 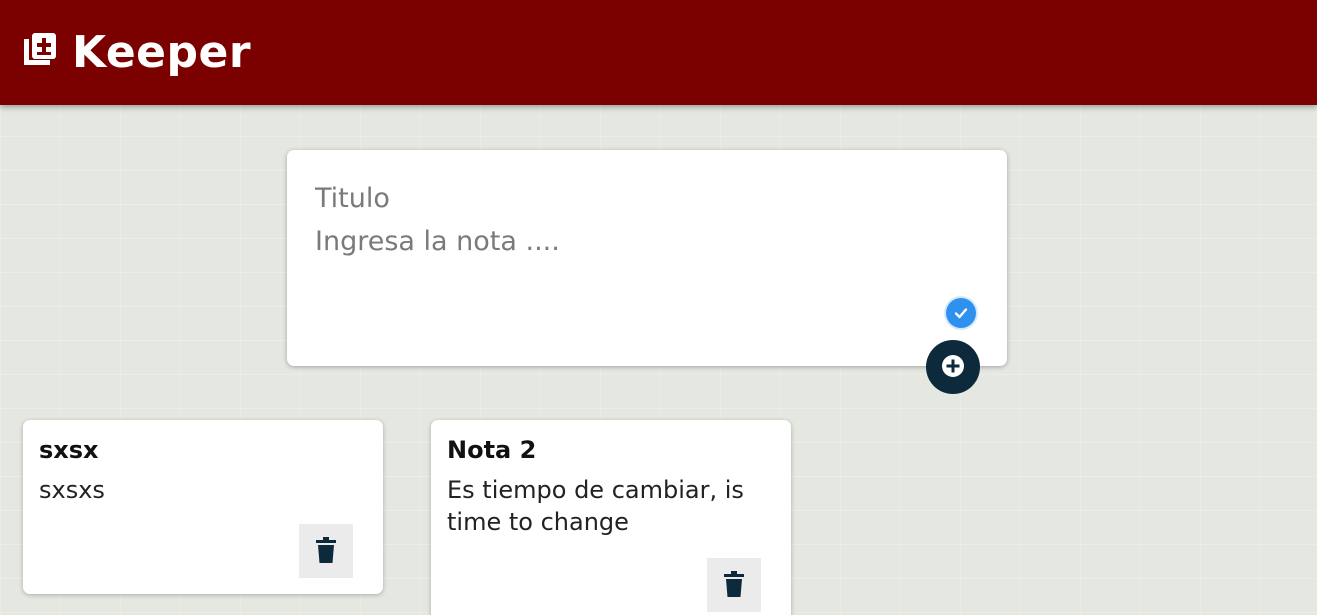 What do you see at coordinates (595, 506) in the screenshot?
I see `note-content: Es tiempo de cambiar, is time to change` at bounding box center [595, 506].